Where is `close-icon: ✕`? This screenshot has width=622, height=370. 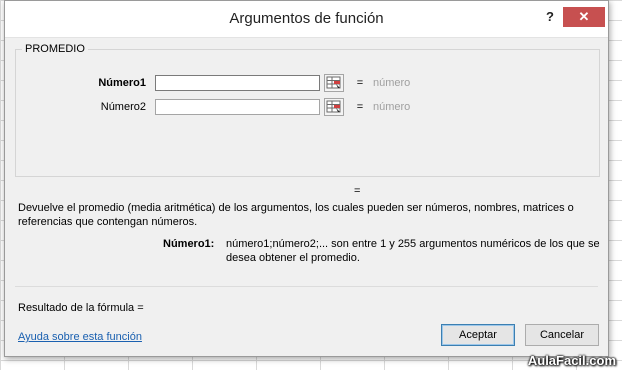
close-icon: ✕ is located at coordinates (584, 16).